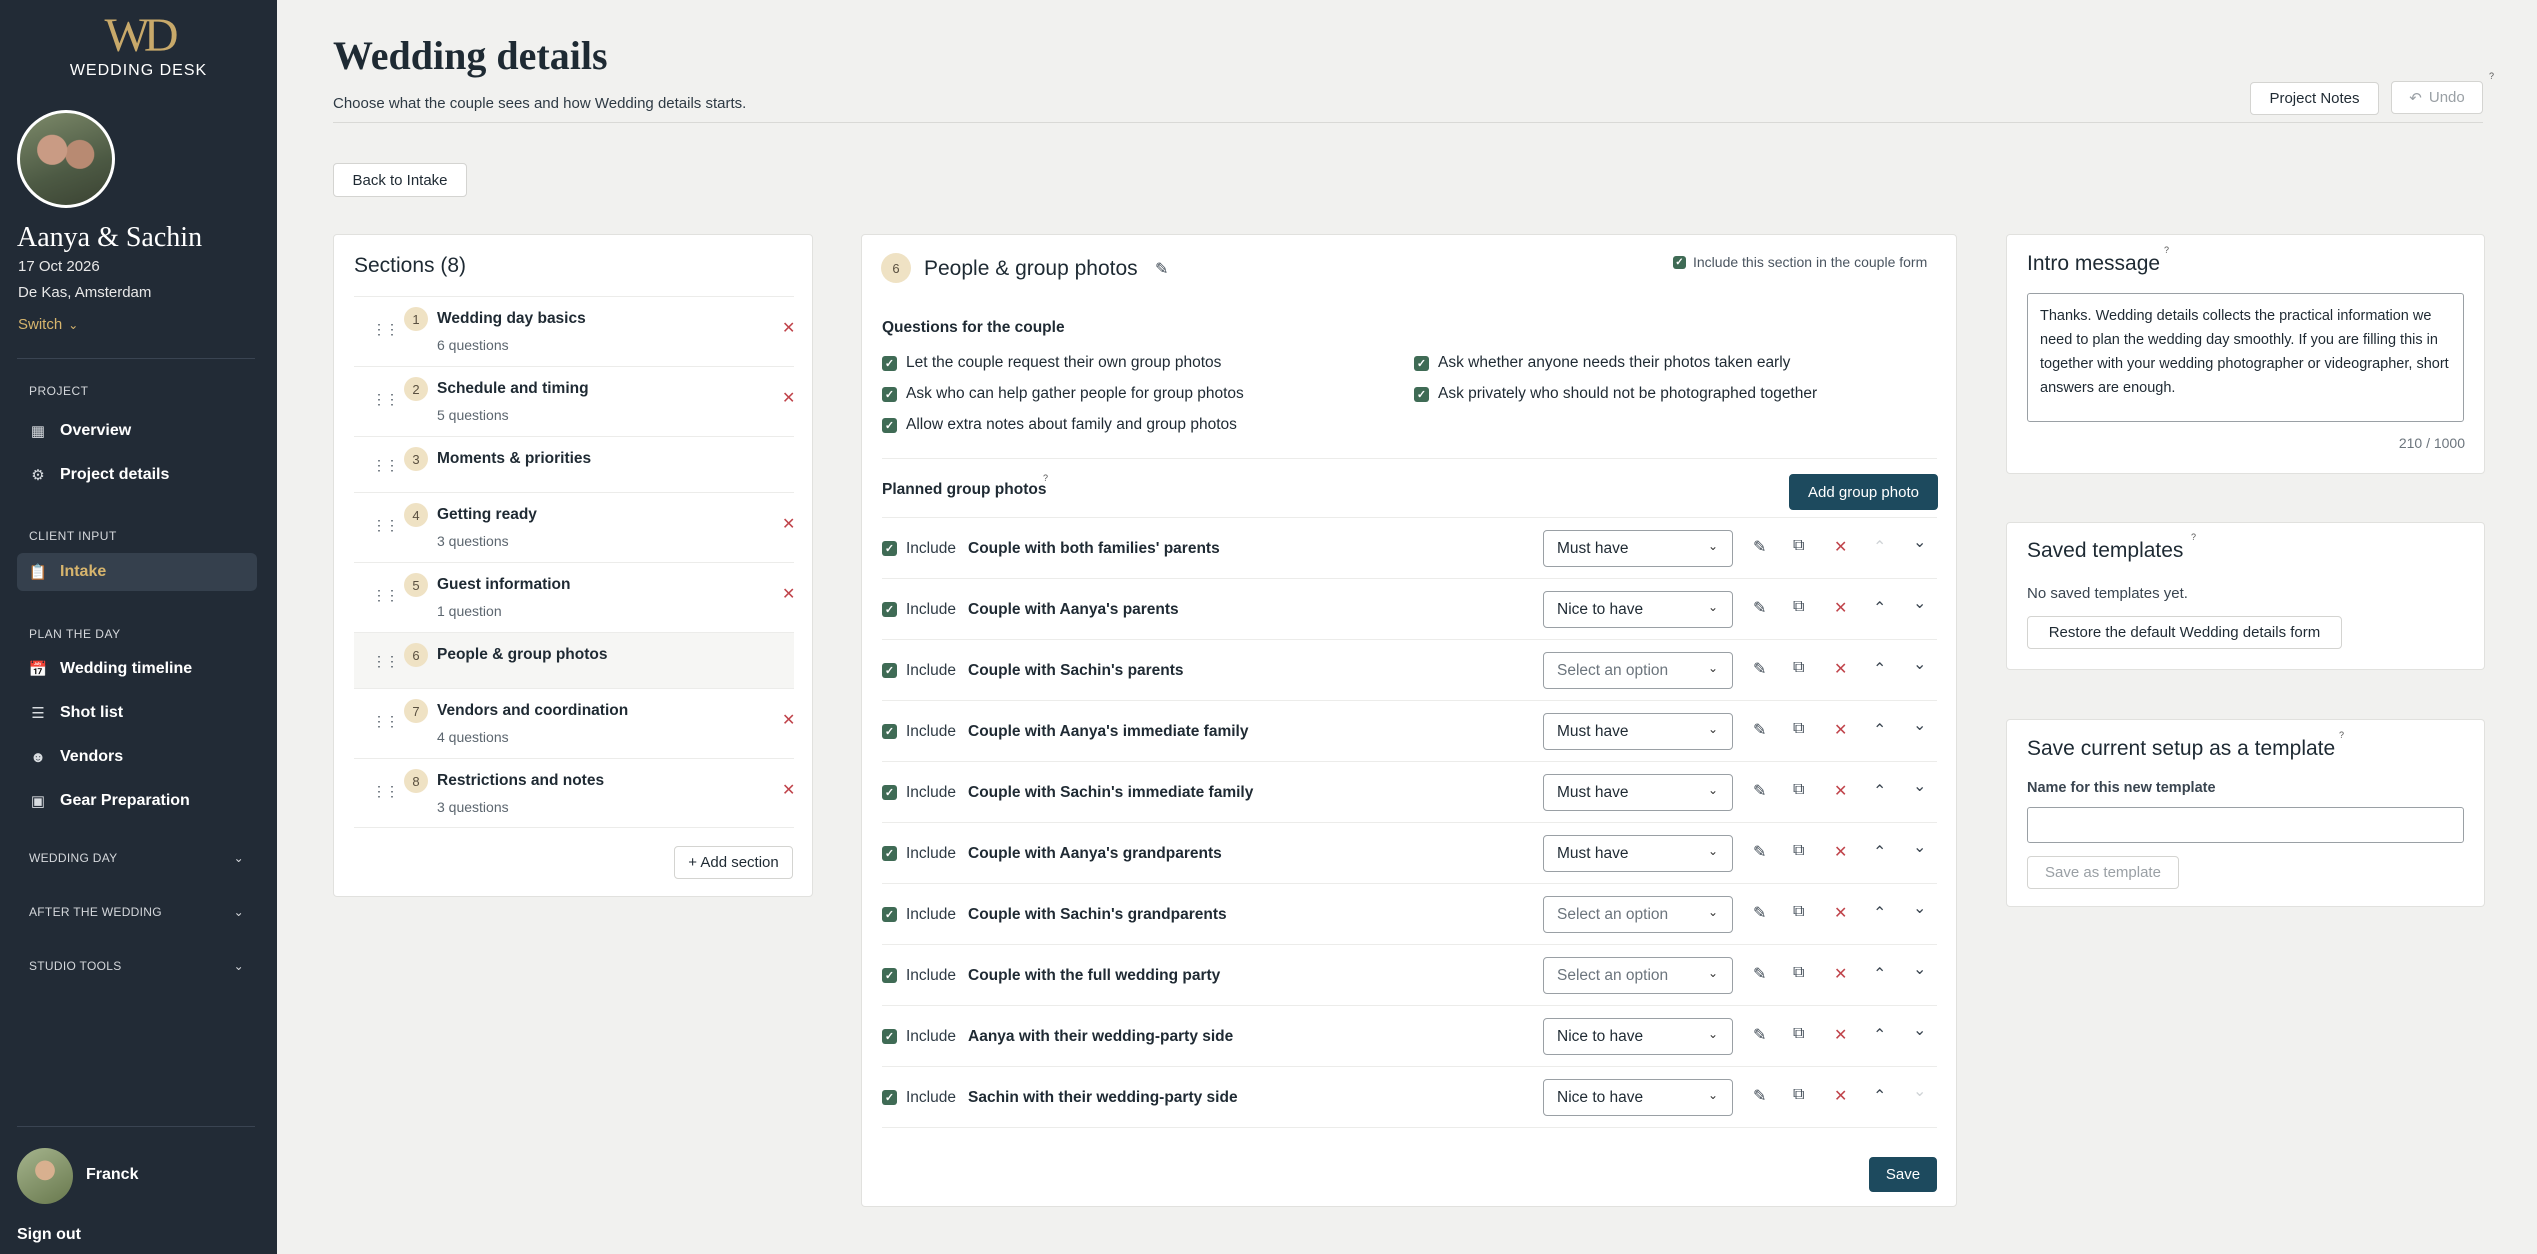 The image size is (2537, 1254). What do you see at coordinates (400, 180) in the screenshot?
I see `back-to-intake-button: Back to Intake` at bounding box center [400, 180].